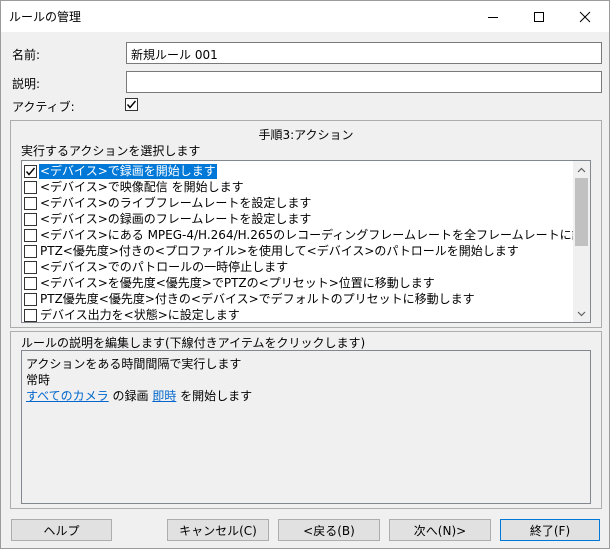 The image size is (610, 549). What do you see at coordinates (550, 530) in the screenshot?
I see `finish-button: 終了(F)` at bounding box center [550, 530].